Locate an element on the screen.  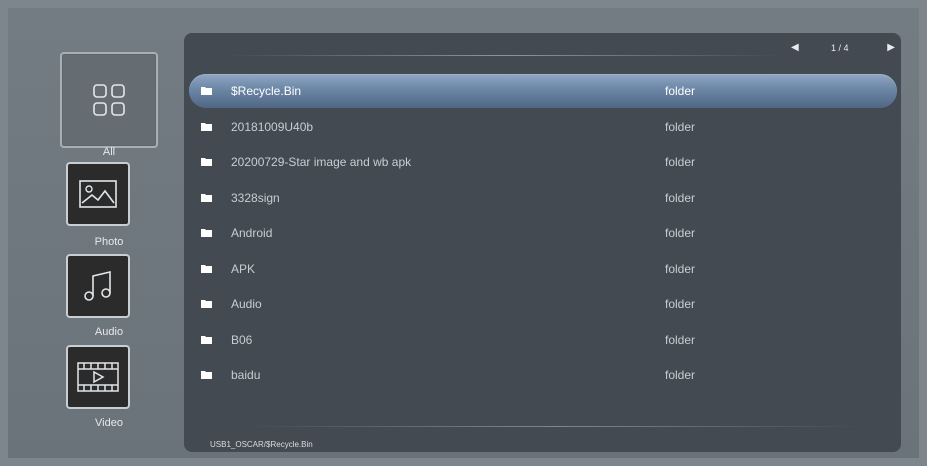
file-name: baidu is located at coordinates (246, 375).